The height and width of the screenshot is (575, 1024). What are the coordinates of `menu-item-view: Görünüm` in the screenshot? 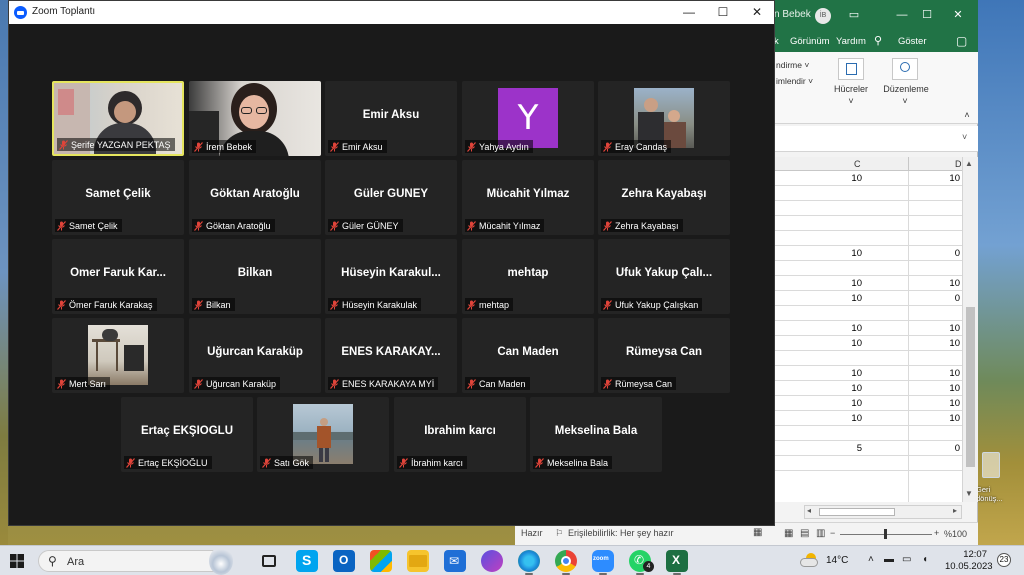 It's located at (810, 41).